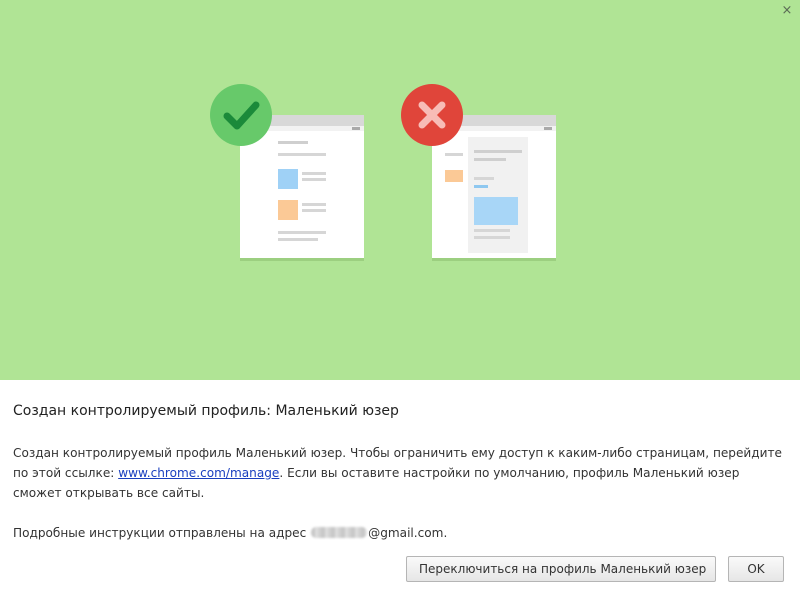  What do you see at coordinates (339, 532) in the screenshot?
I see `blurred-email-username` at bounding box center [339, 532].